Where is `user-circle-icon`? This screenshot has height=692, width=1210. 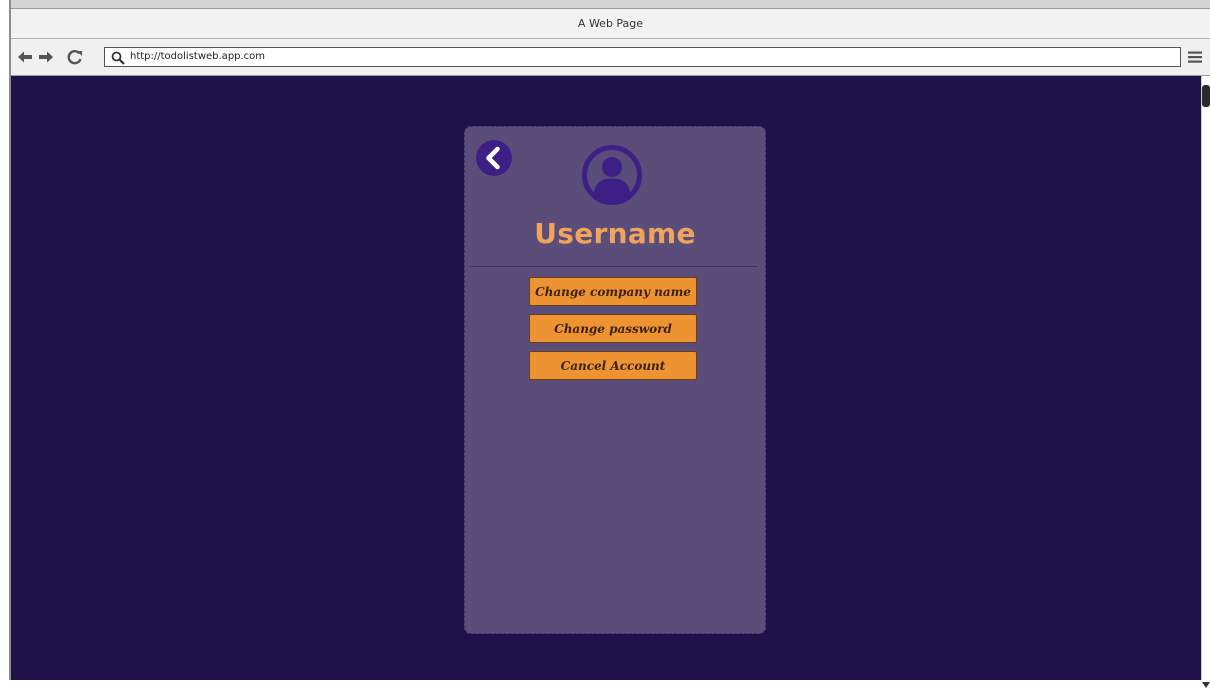
user-circle-icon is located at coordinates (612, 175).